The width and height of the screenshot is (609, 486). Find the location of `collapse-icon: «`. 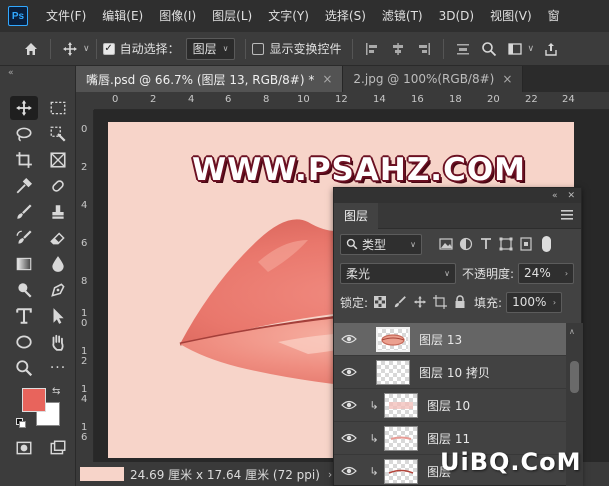

collapse-icon: « is located at coordinates (11, 73).